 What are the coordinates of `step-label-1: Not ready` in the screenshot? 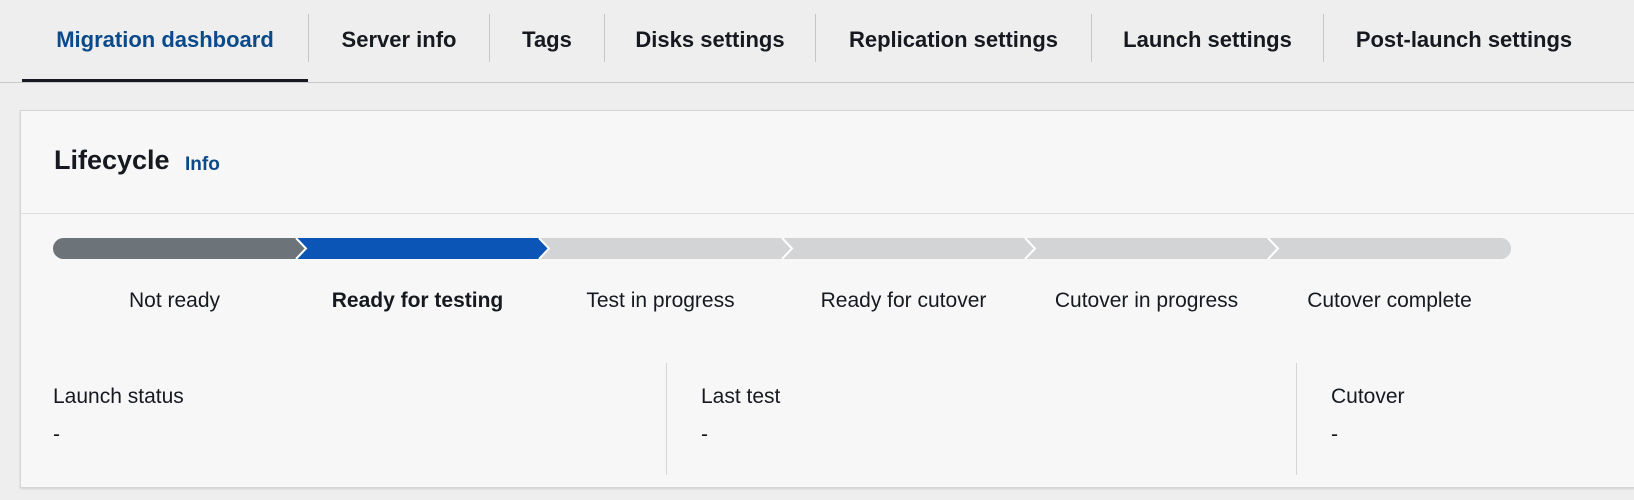 It's located at (174, 300).